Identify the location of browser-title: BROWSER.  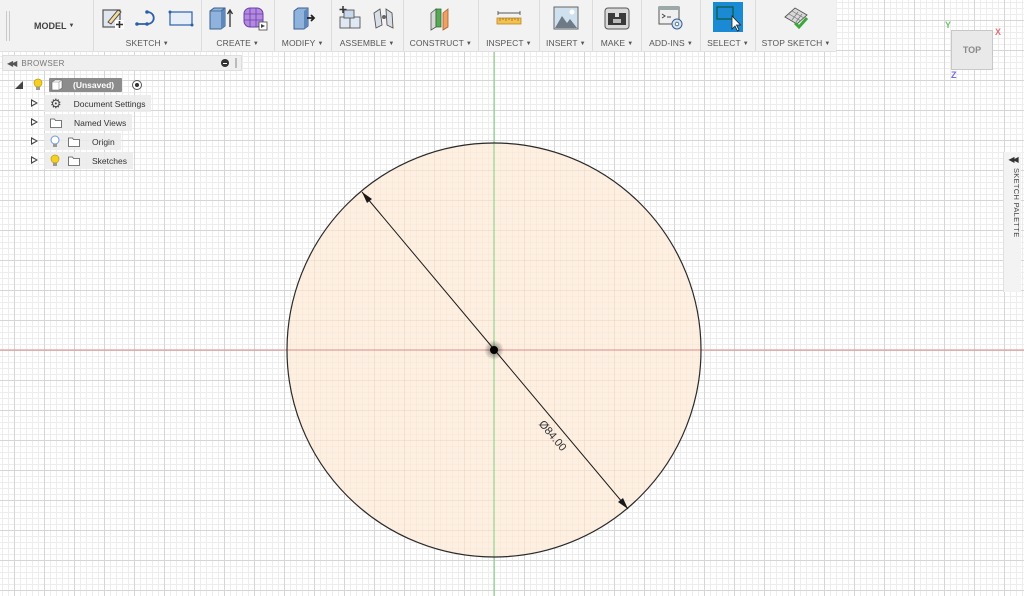
(43, 63).